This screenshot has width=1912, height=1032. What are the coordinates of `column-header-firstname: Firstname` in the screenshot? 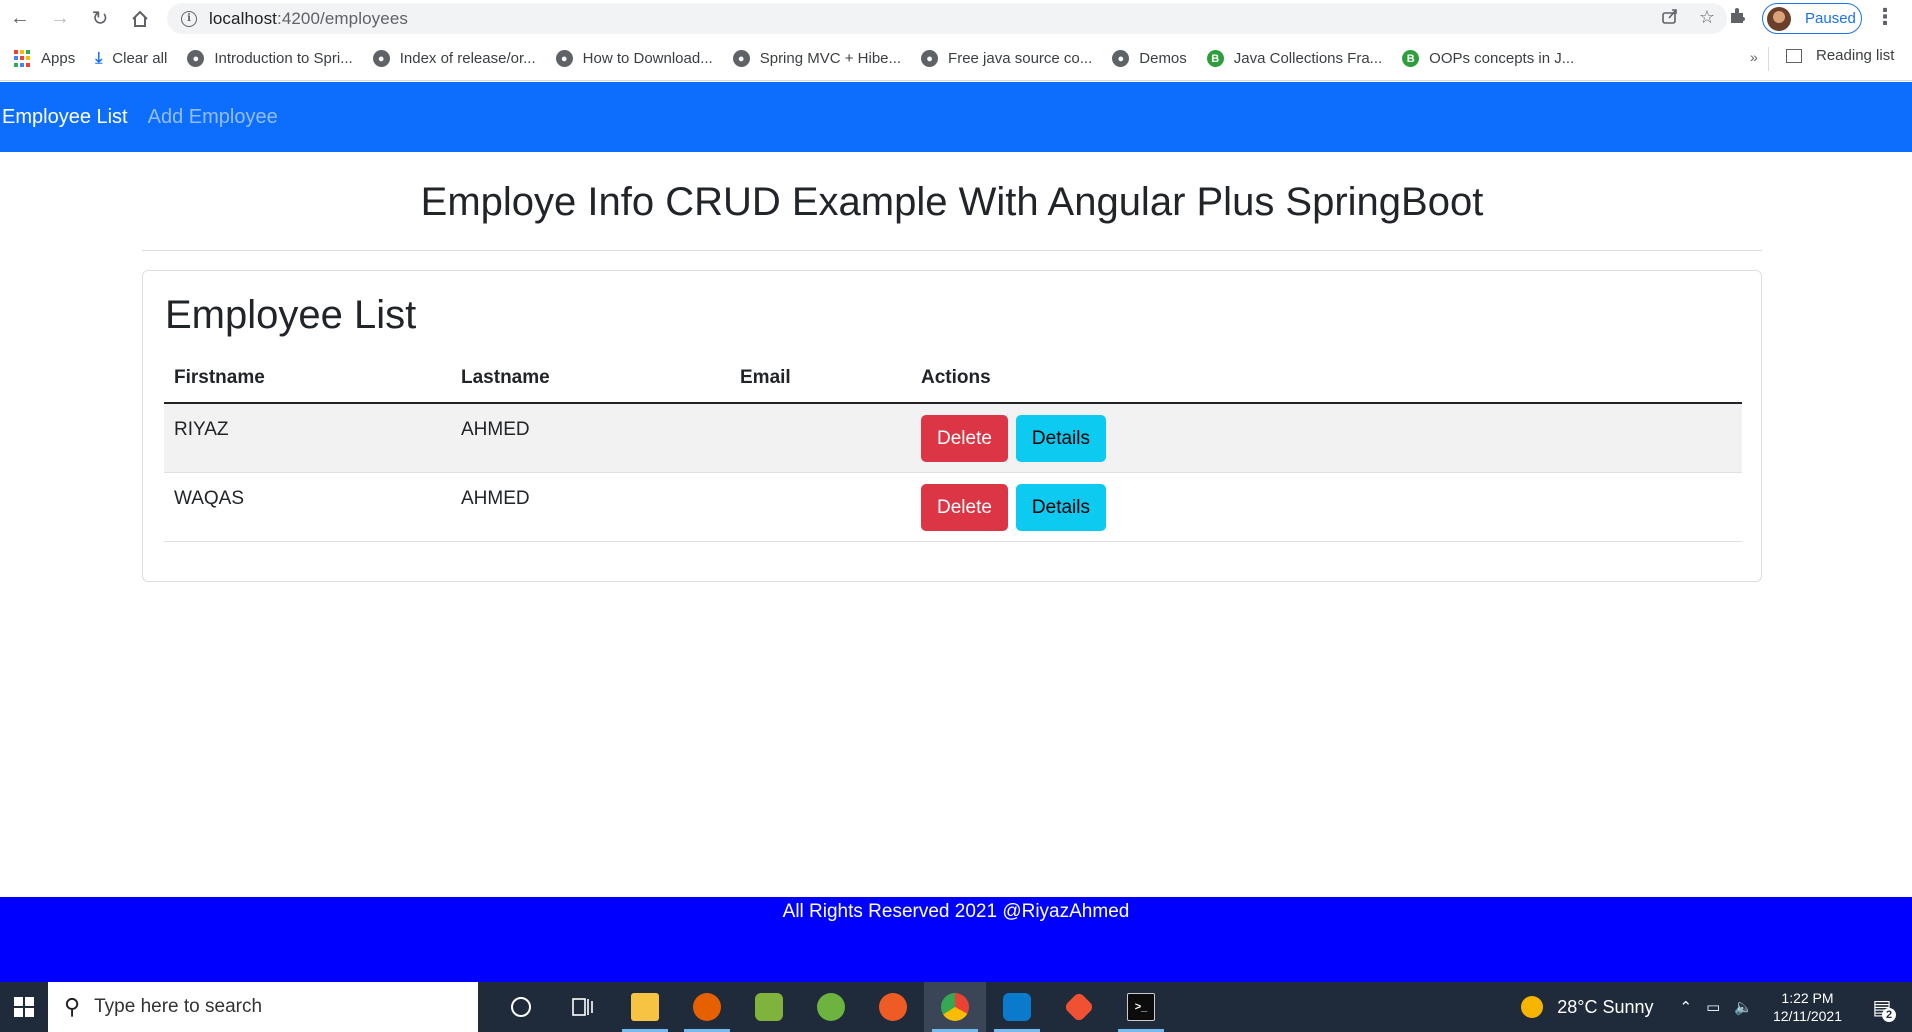 It's located at (307, 378).